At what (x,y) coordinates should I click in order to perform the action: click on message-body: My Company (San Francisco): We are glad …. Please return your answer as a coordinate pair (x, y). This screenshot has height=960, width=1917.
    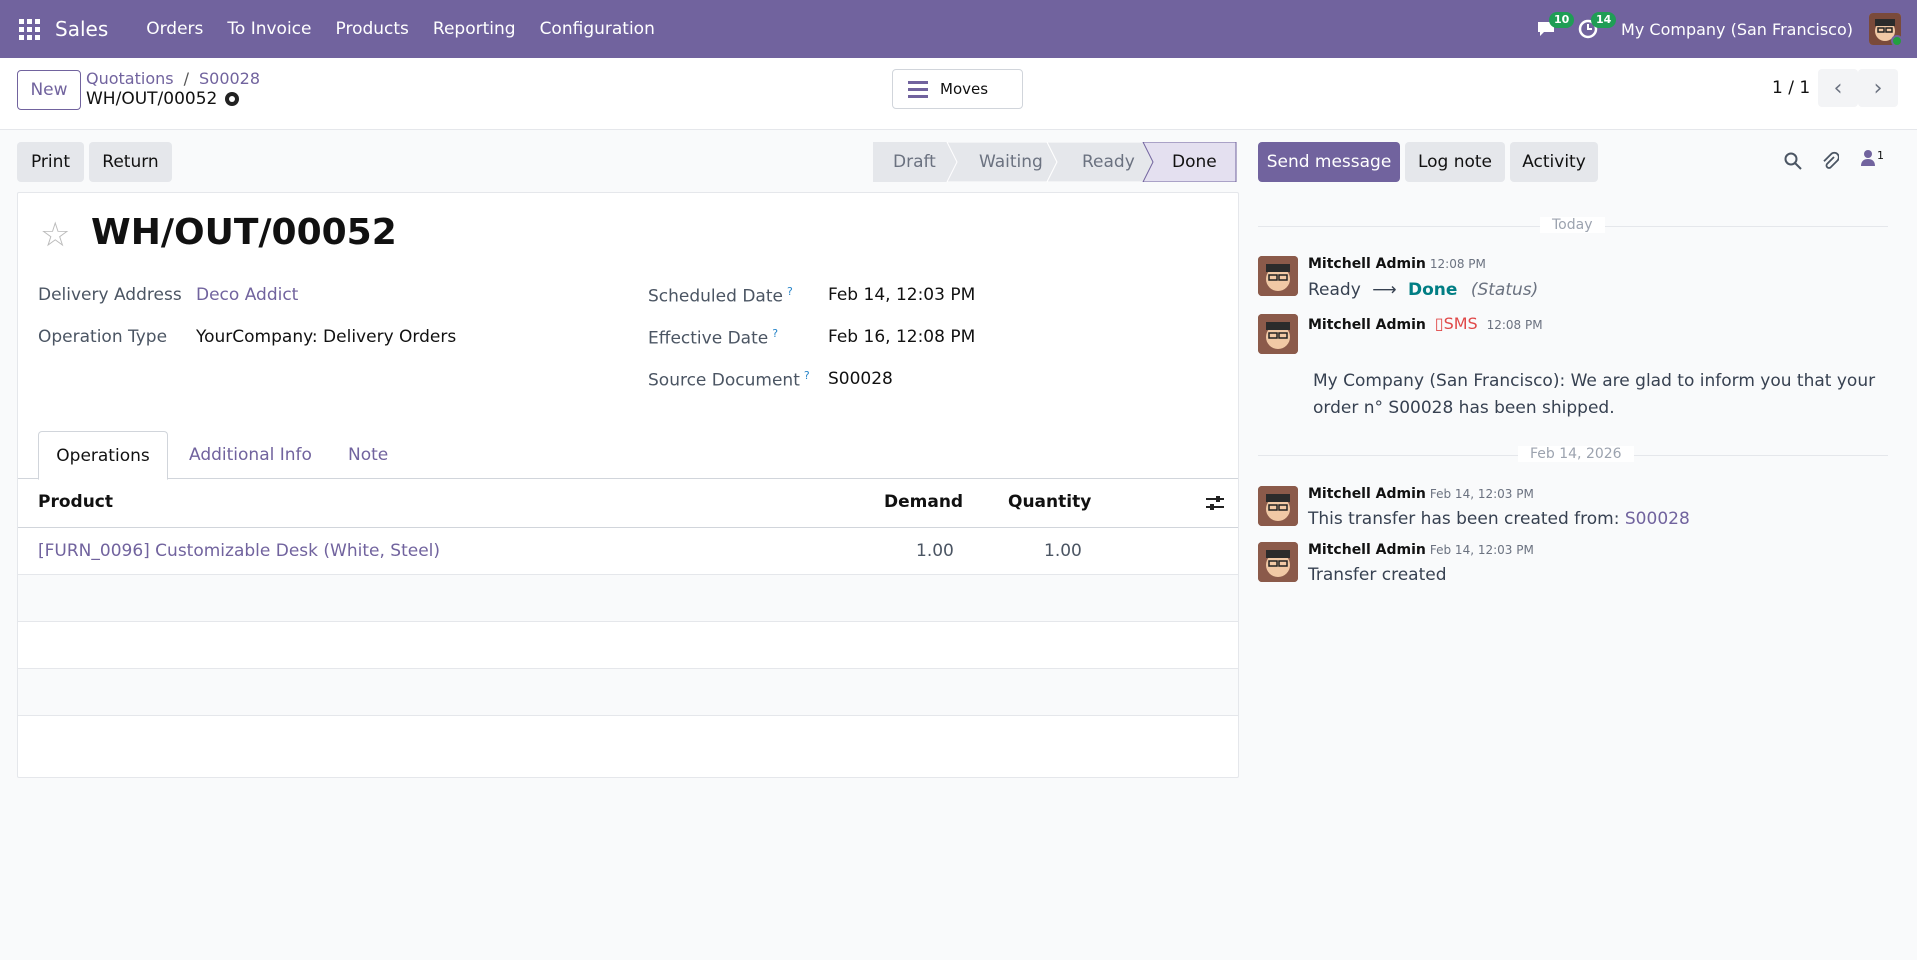
    Looking at the image, I should click on (1594, 394).